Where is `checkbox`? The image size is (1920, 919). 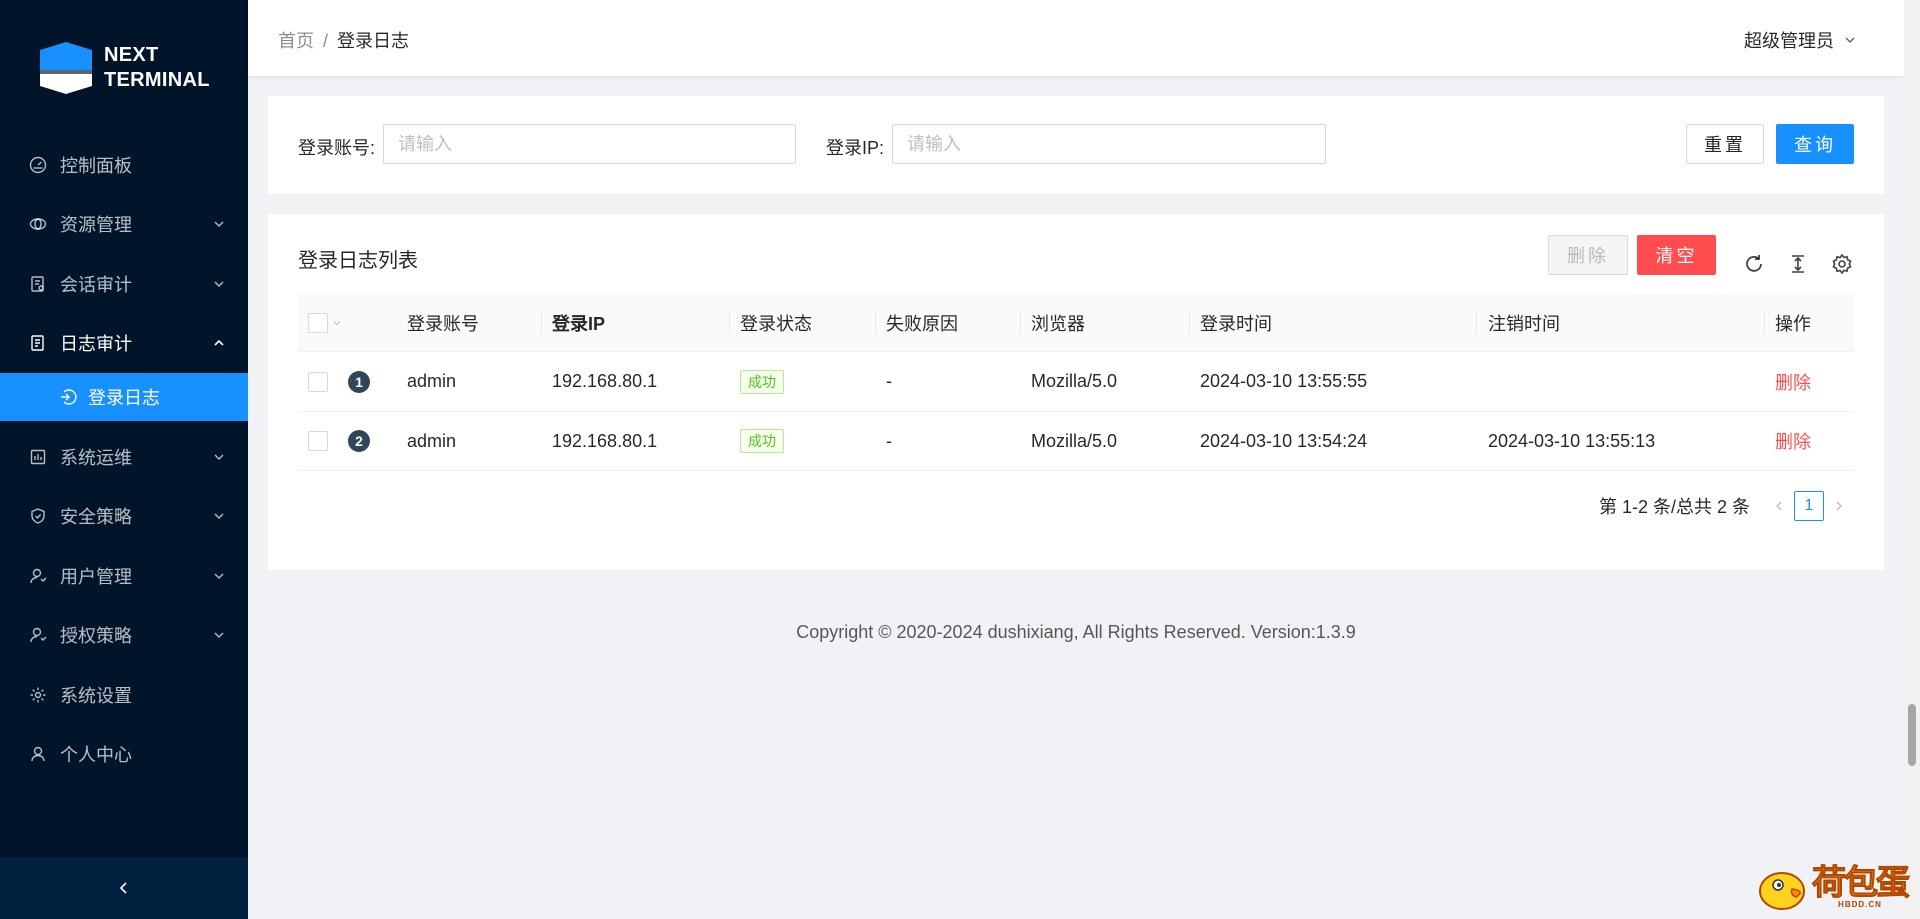
checkbox is located at coordinates (318, 323).